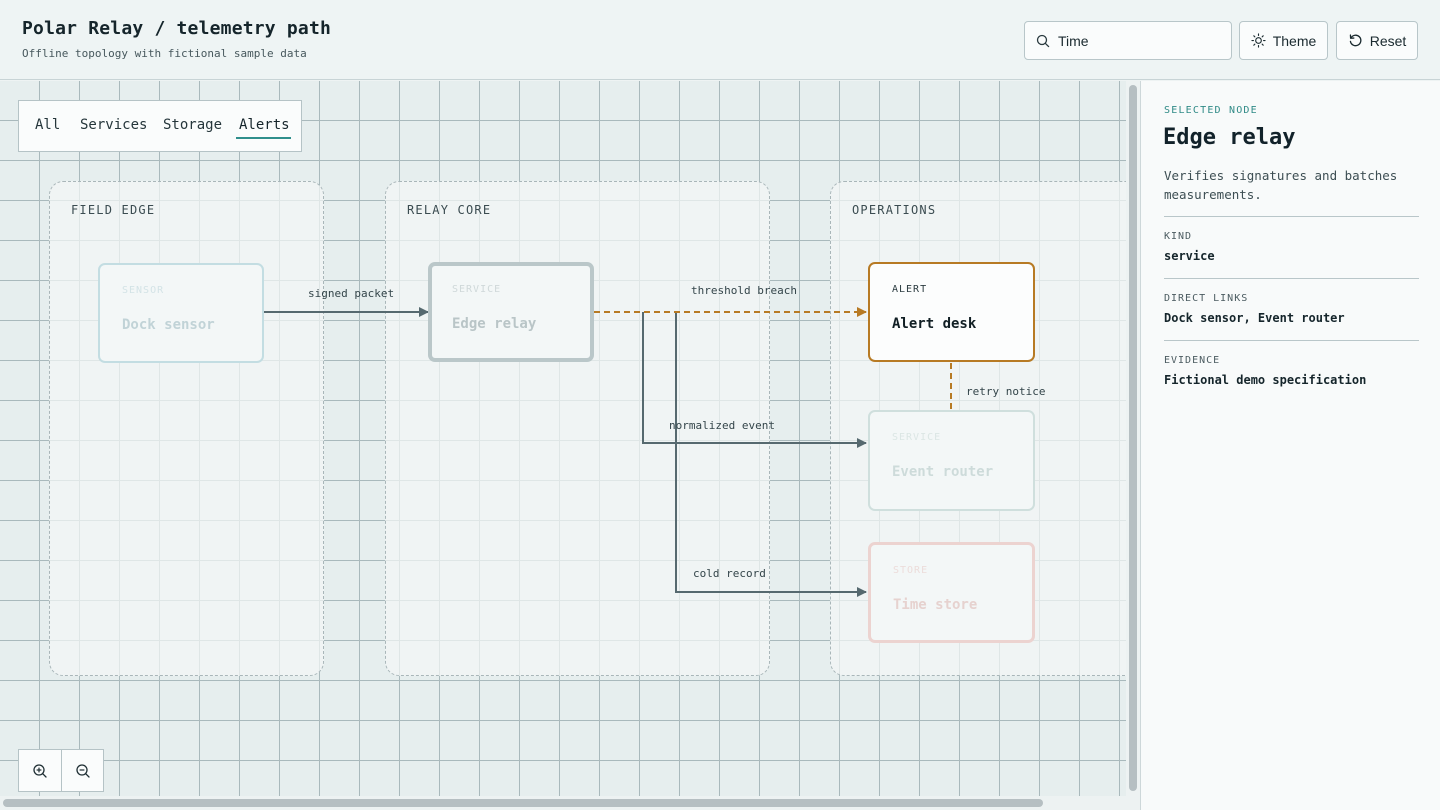 This screenshot has width=1440, height=810. I want to click on reset-icon, so click(1355, 40).